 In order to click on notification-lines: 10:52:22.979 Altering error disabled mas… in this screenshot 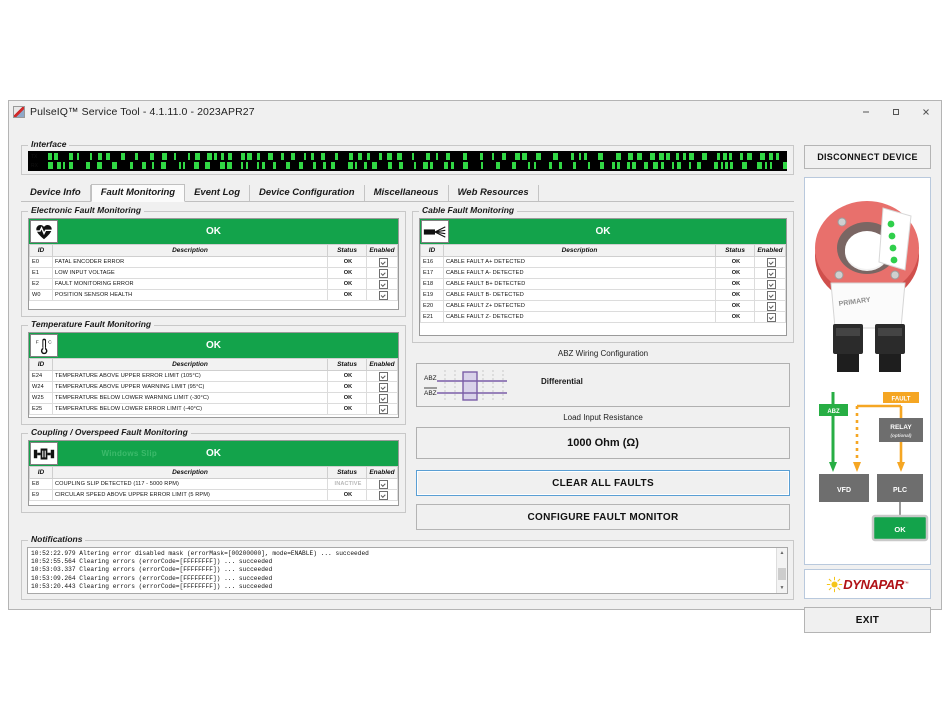, I will do `click(407, 569)`.